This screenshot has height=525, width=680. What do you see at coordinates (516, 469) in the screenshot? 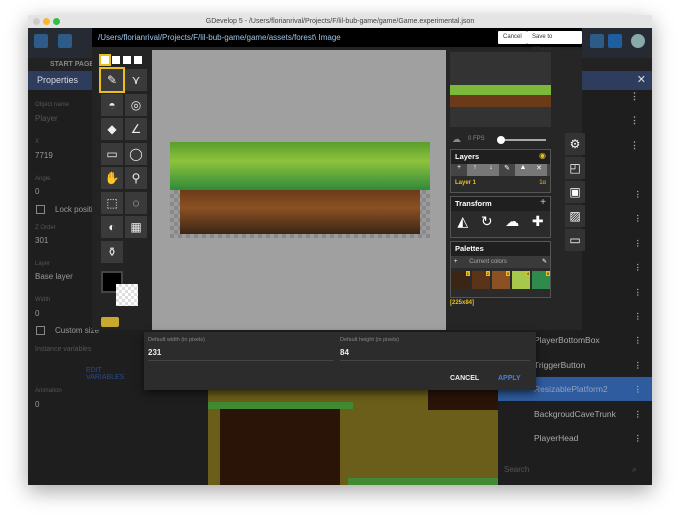
I see `search-input: Search` at bounding box center [516, 469].